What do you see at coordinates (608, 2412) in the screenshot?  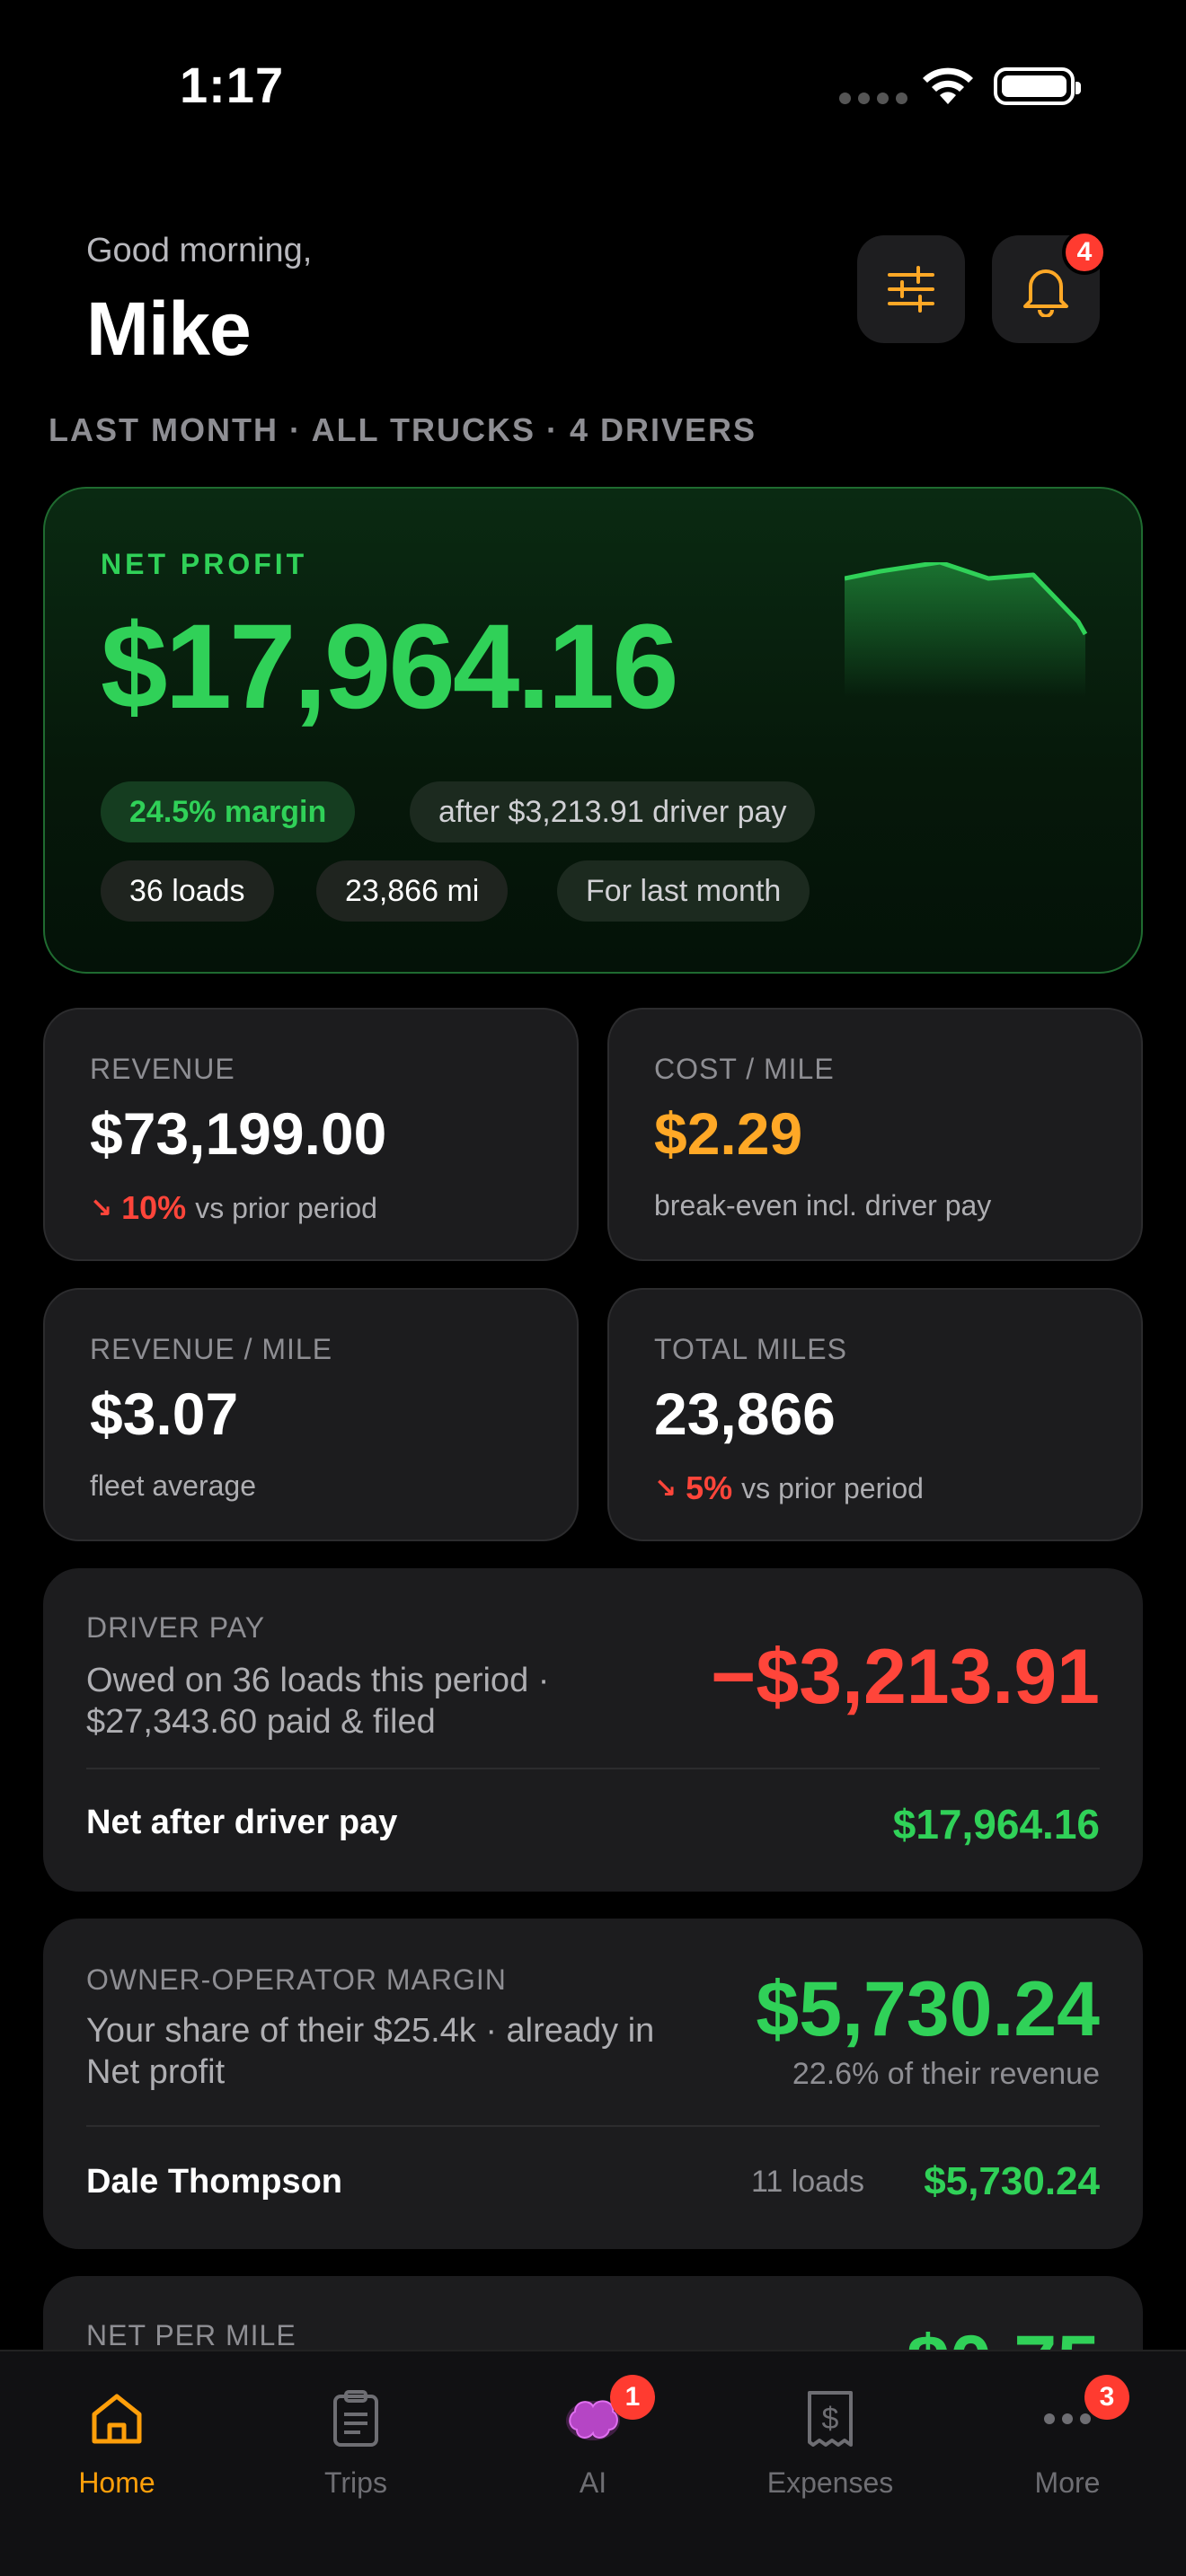 I see `brain-icon: 1` at bounding box center [608, 2412].